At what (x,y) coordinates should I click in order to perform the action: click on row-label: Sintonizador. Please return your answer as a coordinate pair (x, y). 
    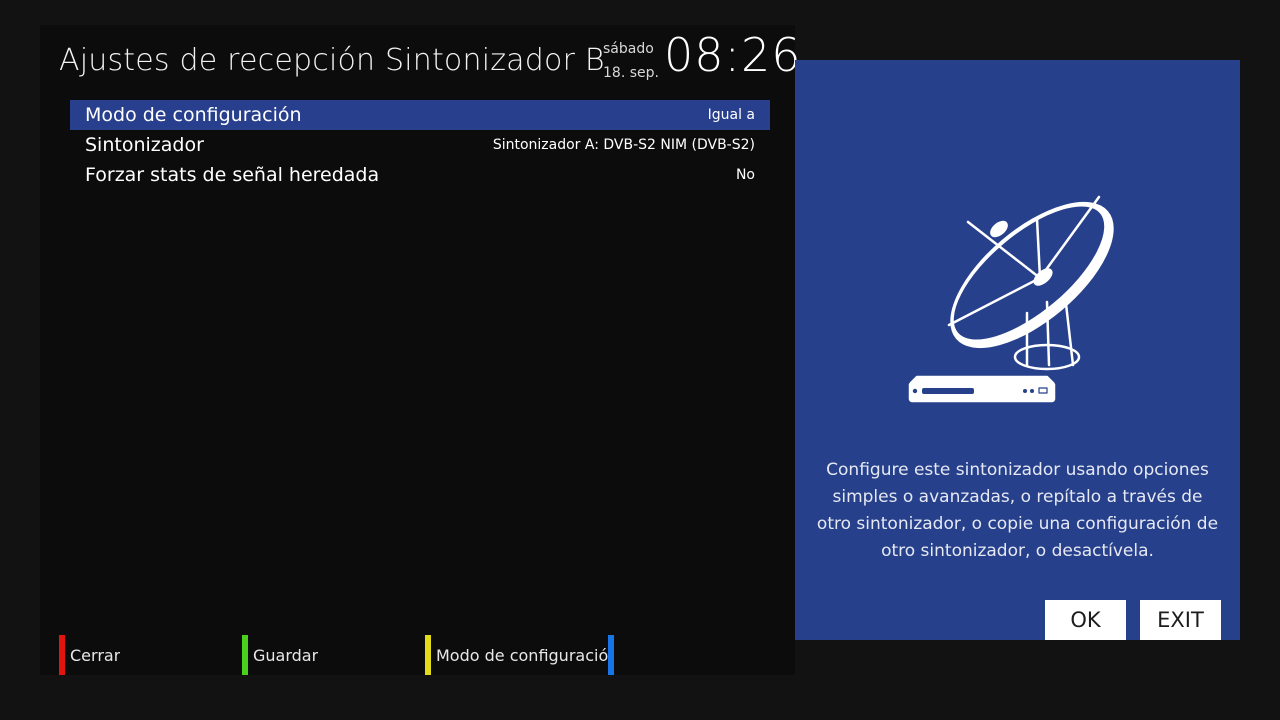
    Looking at the image, I should click on (144, 145).